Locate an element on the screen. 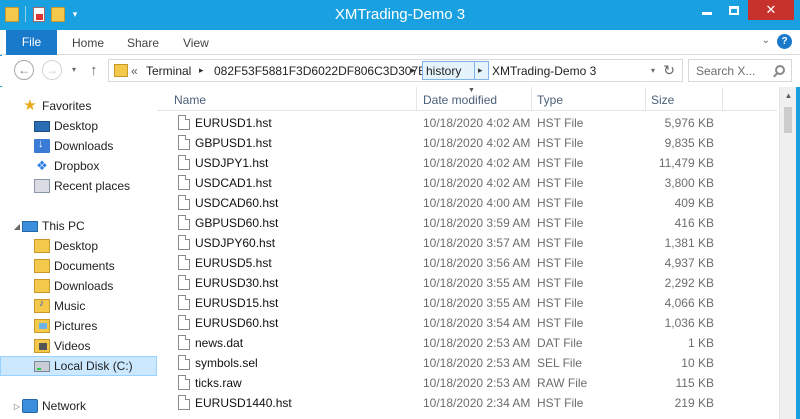 This screenshot has width=800, height=419. column-header-date-modified: Date modified is located at coordinates (460, 100).